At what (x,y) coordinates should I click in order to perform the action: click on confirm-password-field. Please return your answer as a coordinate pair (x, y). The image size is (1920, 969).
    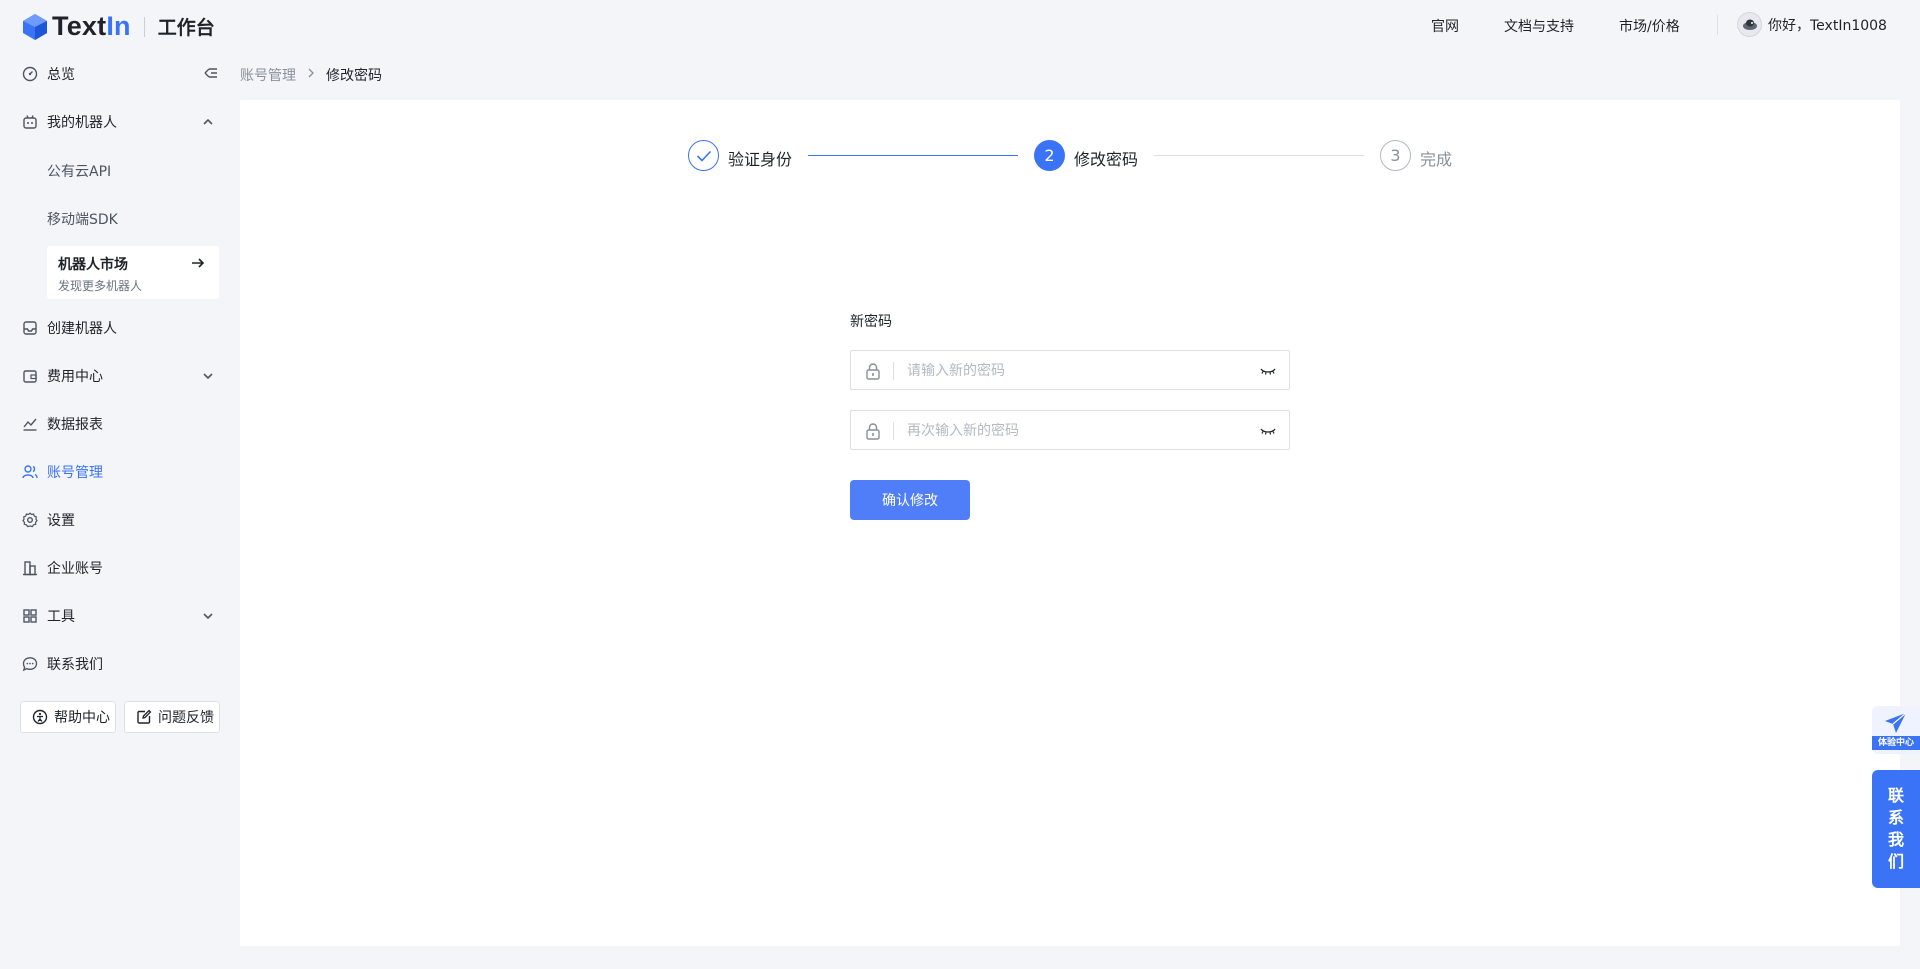
    Looking at the image, I should click on (1070, 430).